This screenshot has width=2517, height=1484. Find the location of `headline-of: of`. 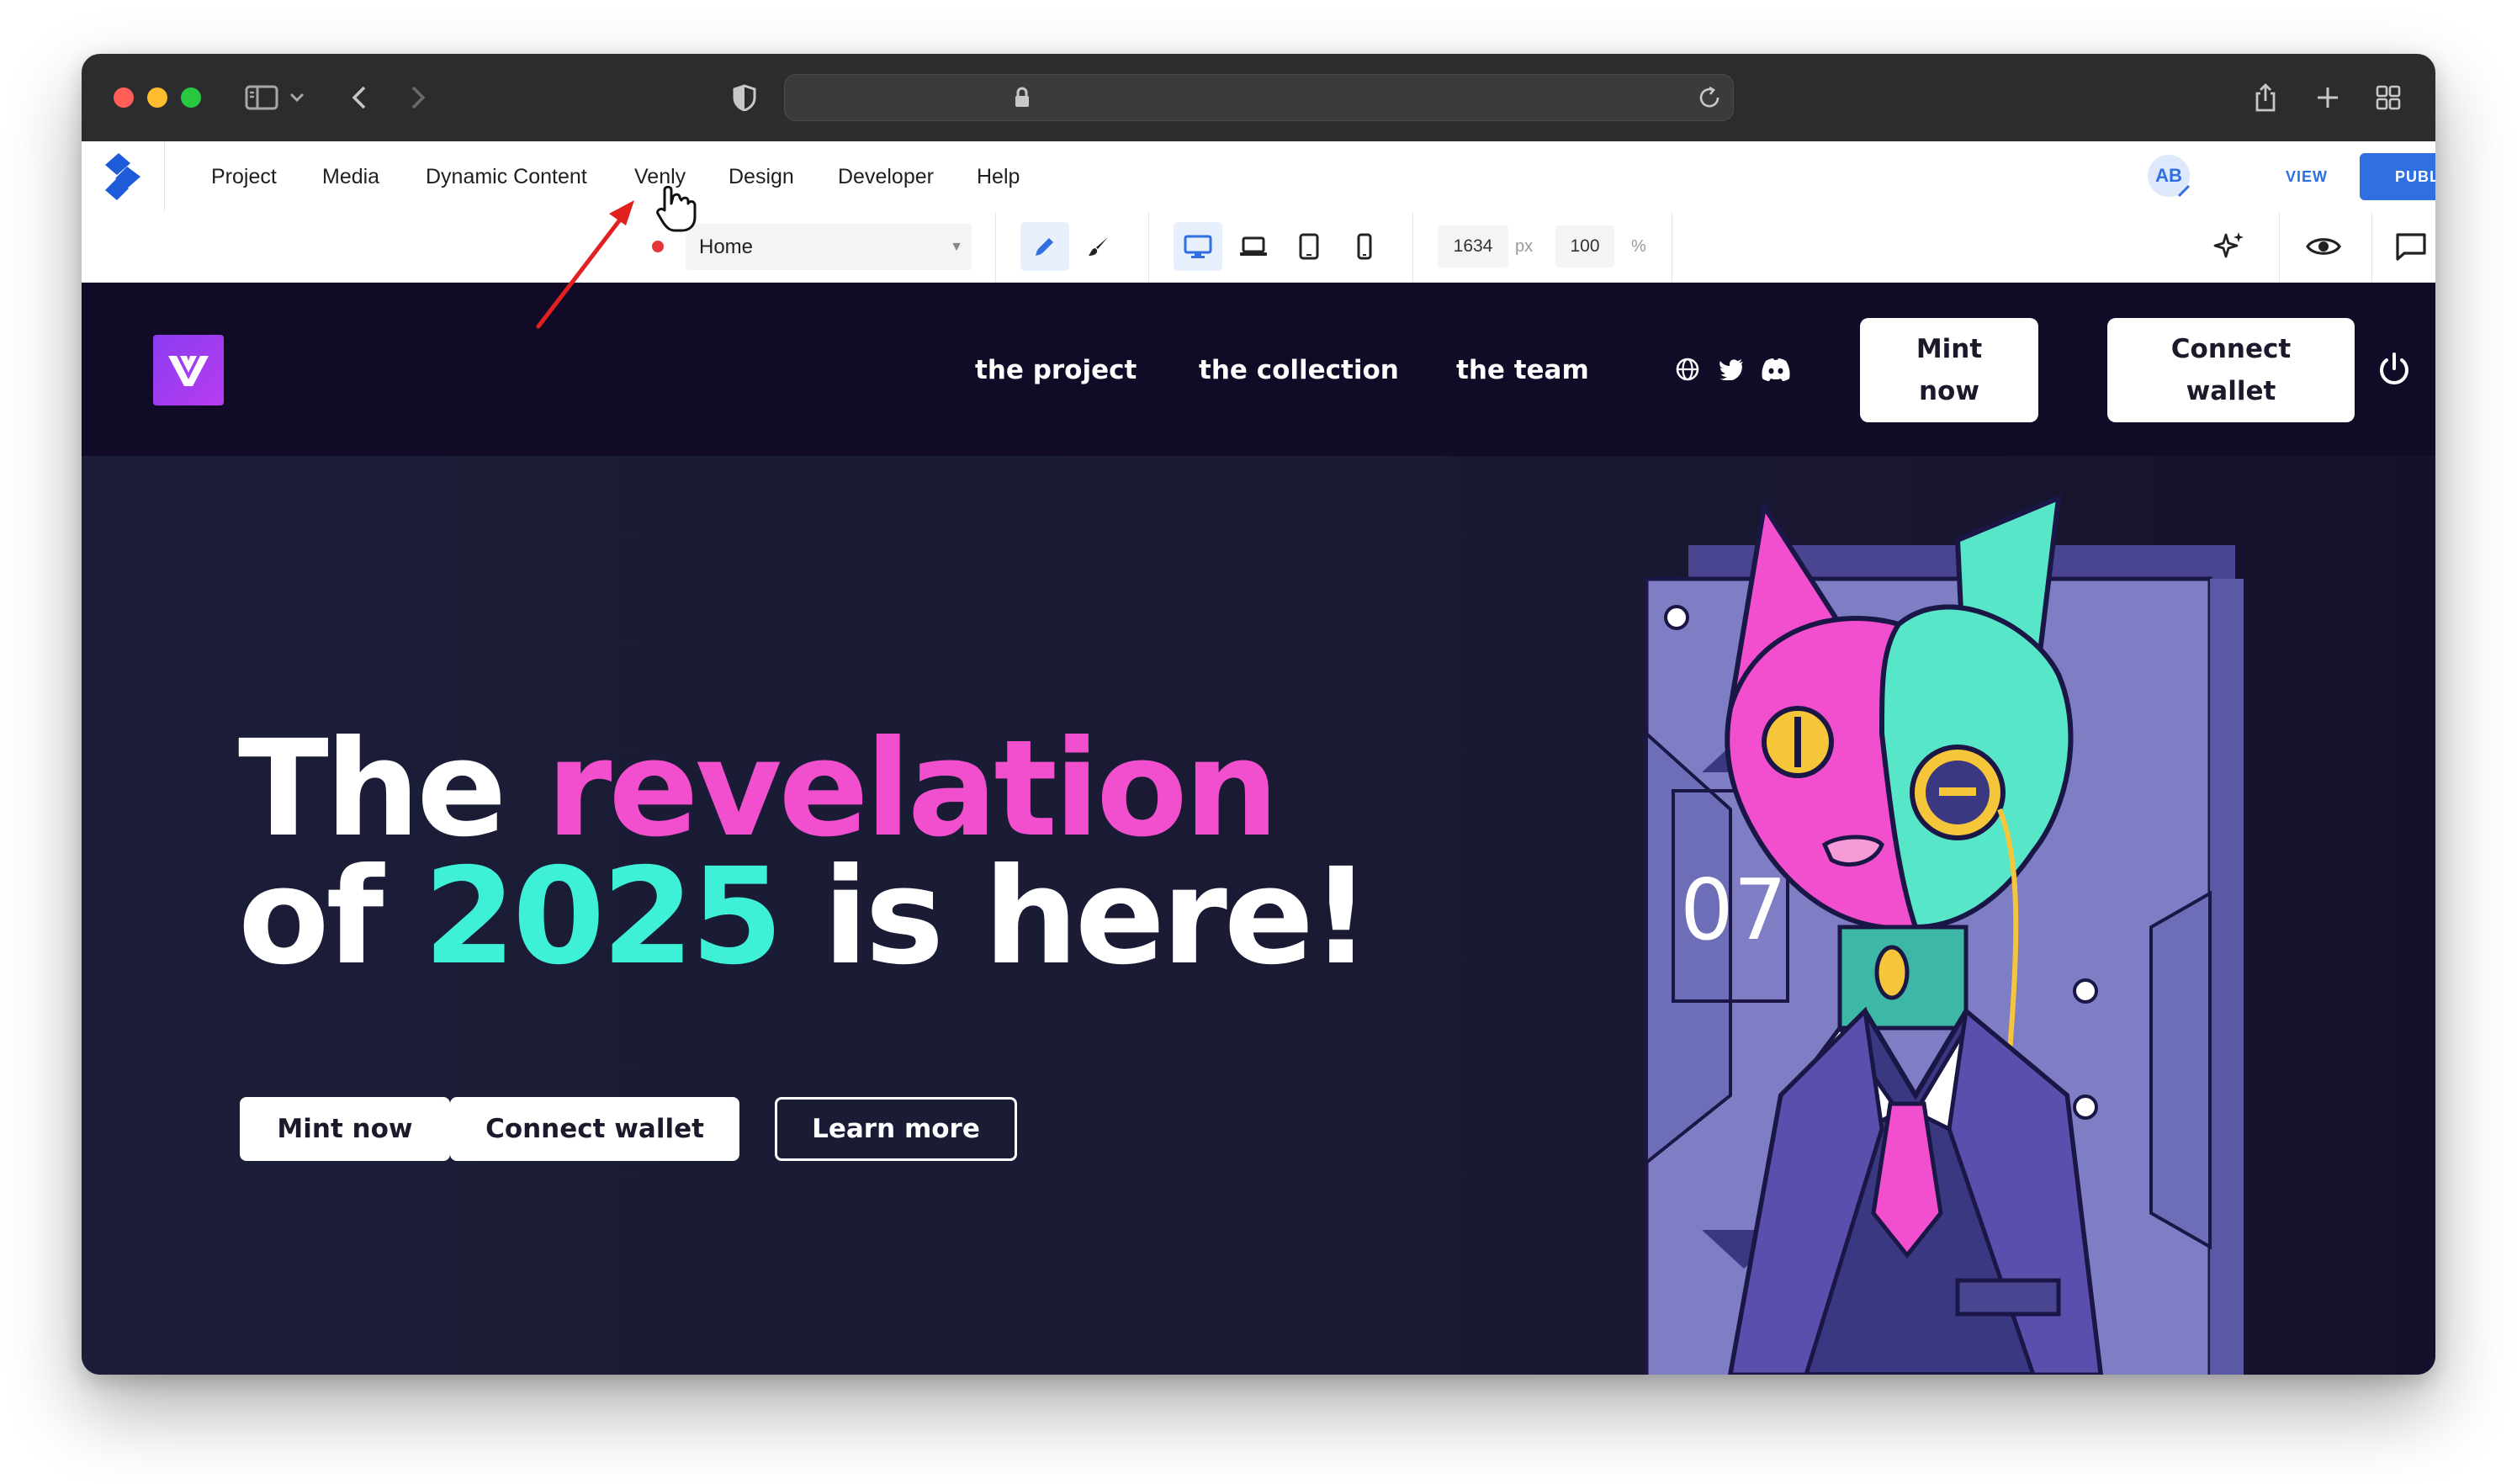

headline-of: of is located at coordinates (311, 917).